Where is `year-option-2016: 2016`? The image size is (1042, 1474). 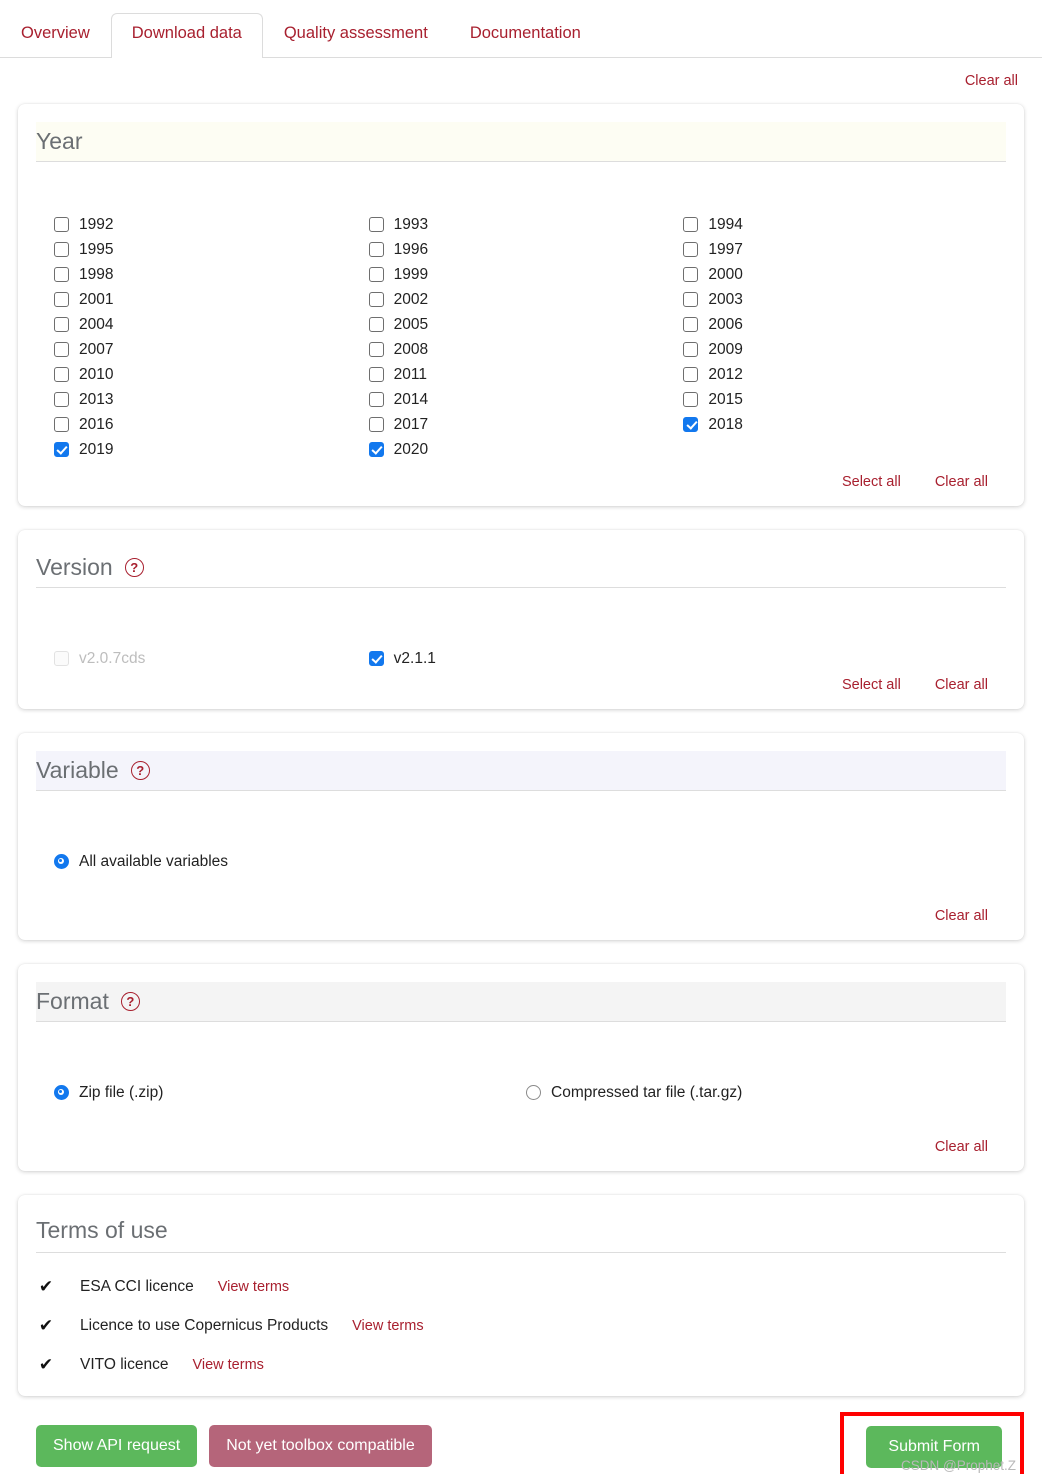
year-option-2016: 2016 is located at coordinates (206, 424).